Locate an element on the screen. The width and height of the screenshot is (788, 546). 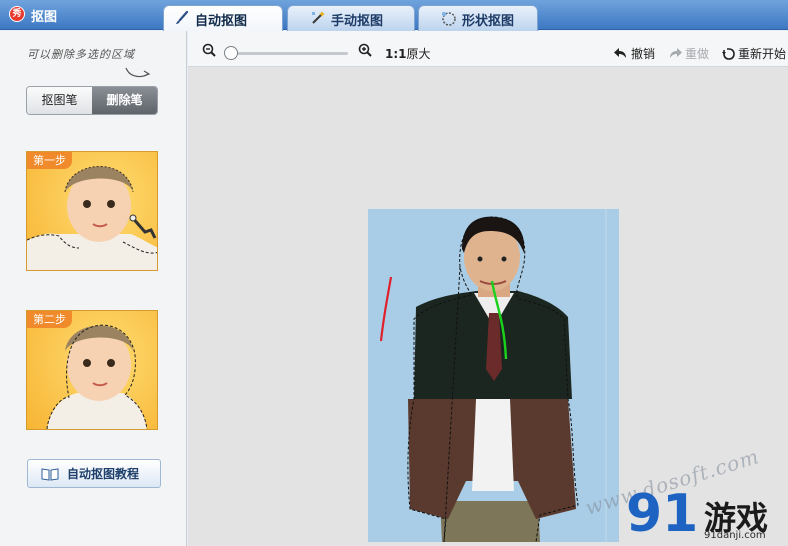
tab-shape-cutout: 形状抠图 is located at coordinates (478, 18).